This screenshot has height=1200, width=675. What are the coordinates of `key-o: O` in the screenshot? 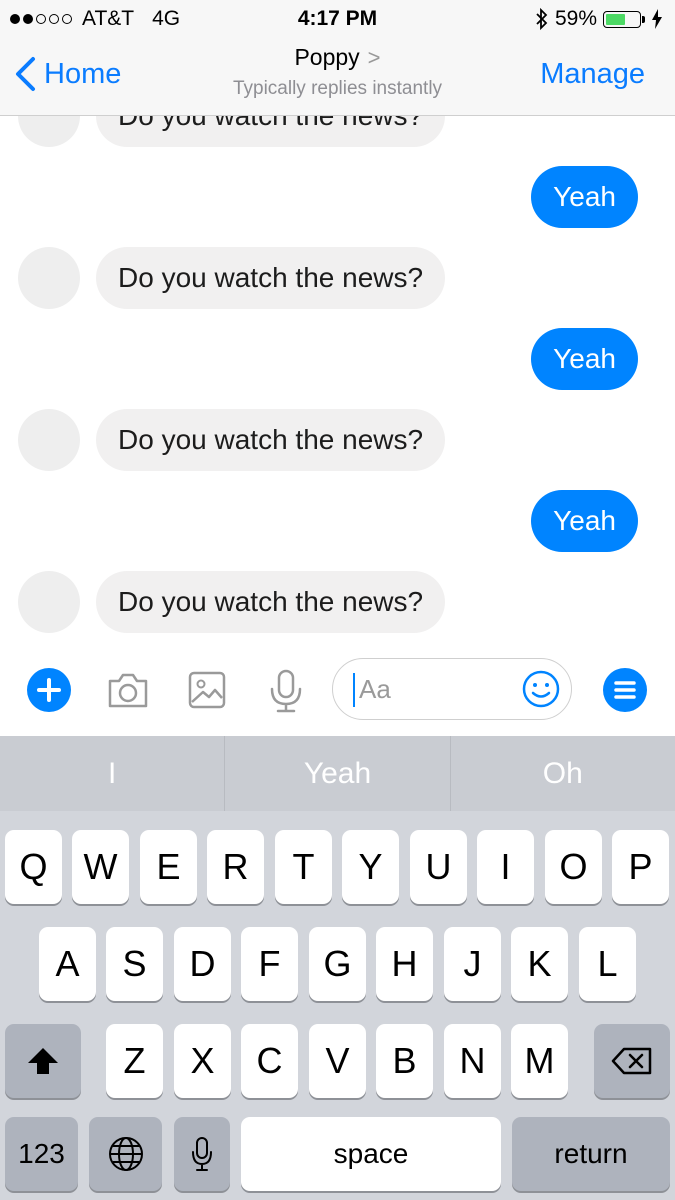 It's located at (573, 867).